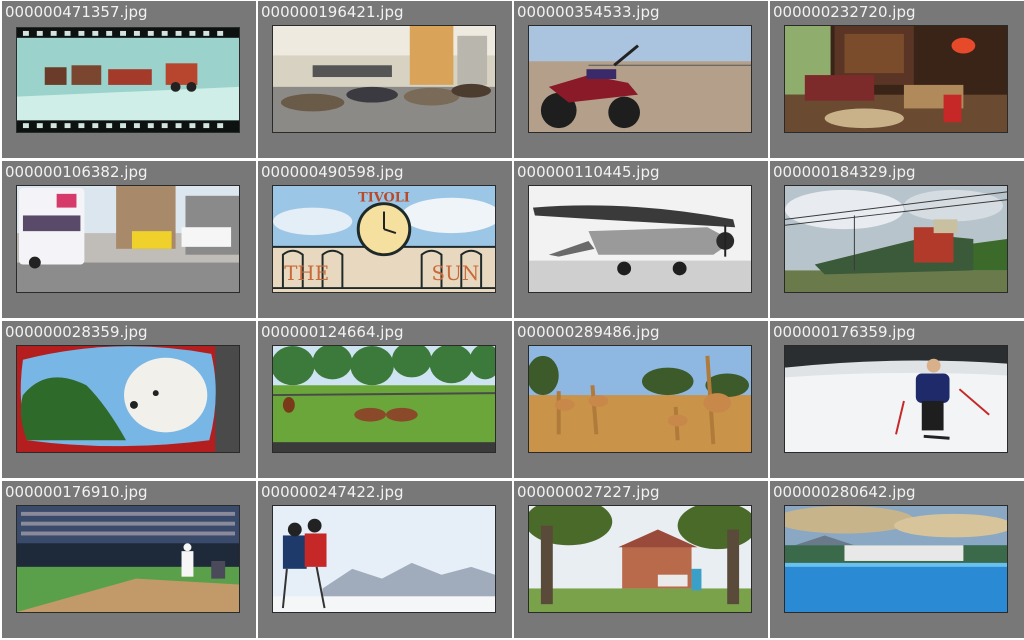 This screenshot has height=640, width=1024. I want to click on sign-left-text: THE, so click(306, 273).